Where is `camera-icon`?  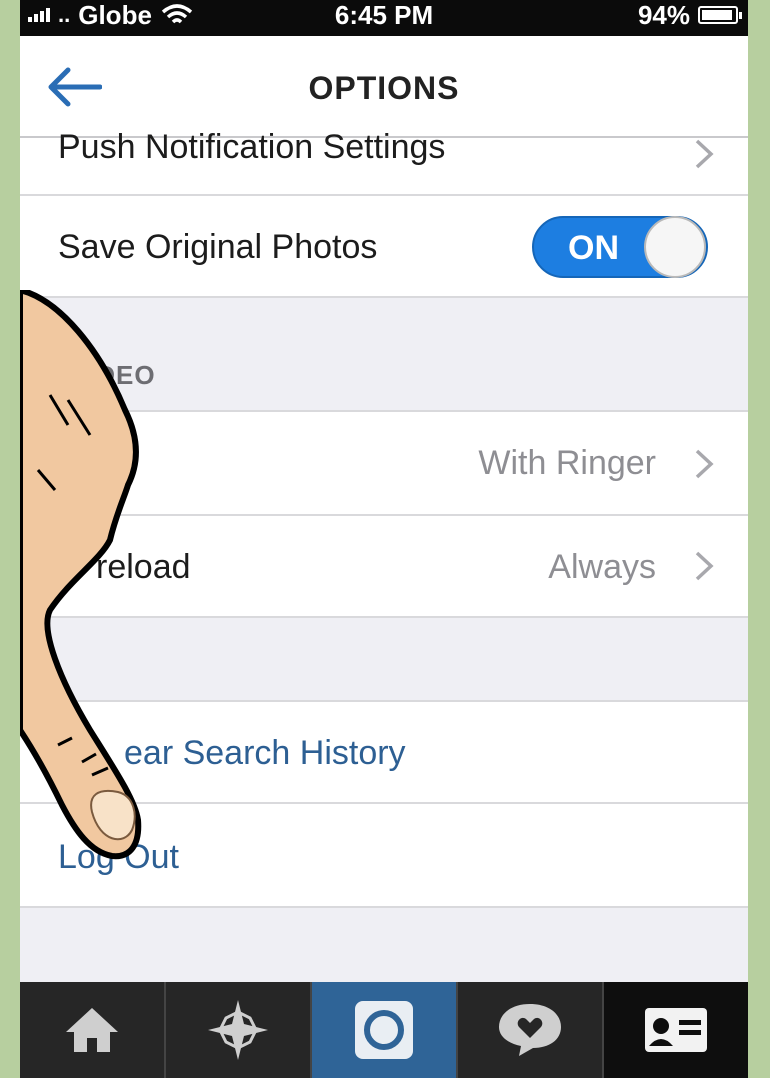
camera-icon is located at coordinates (384, 1030).